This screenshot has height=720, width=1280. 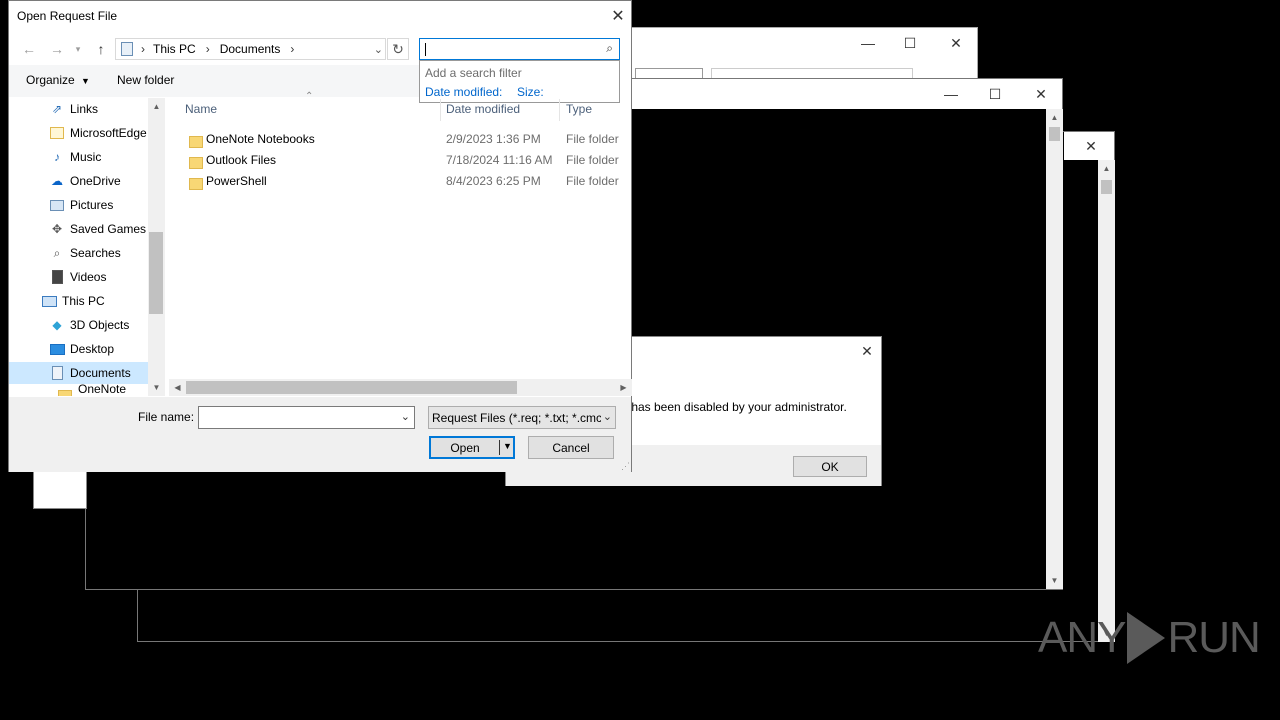 What do you see at coordinates (156, 273) in the screenshot?
I see `tree-scroll-thumb` at bounding box center [156, 273].